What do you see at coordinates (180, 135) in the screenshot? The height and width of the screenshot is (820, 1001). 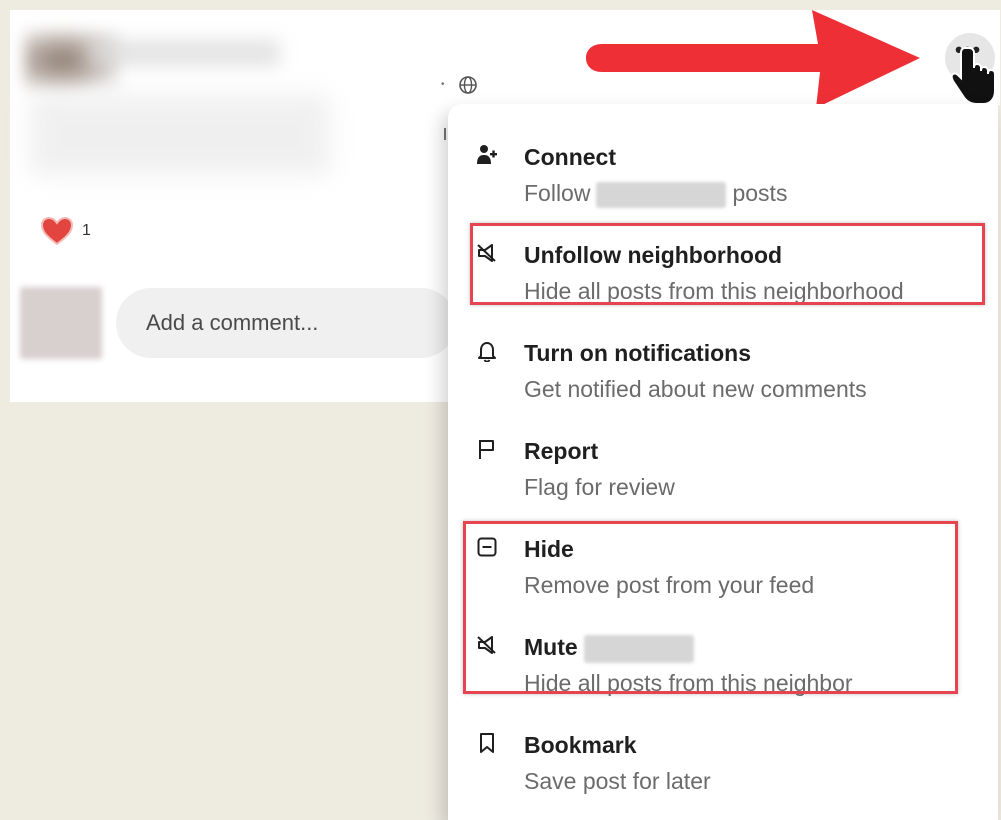 I see `blurred-post-content` at bounding box center [180, 135].